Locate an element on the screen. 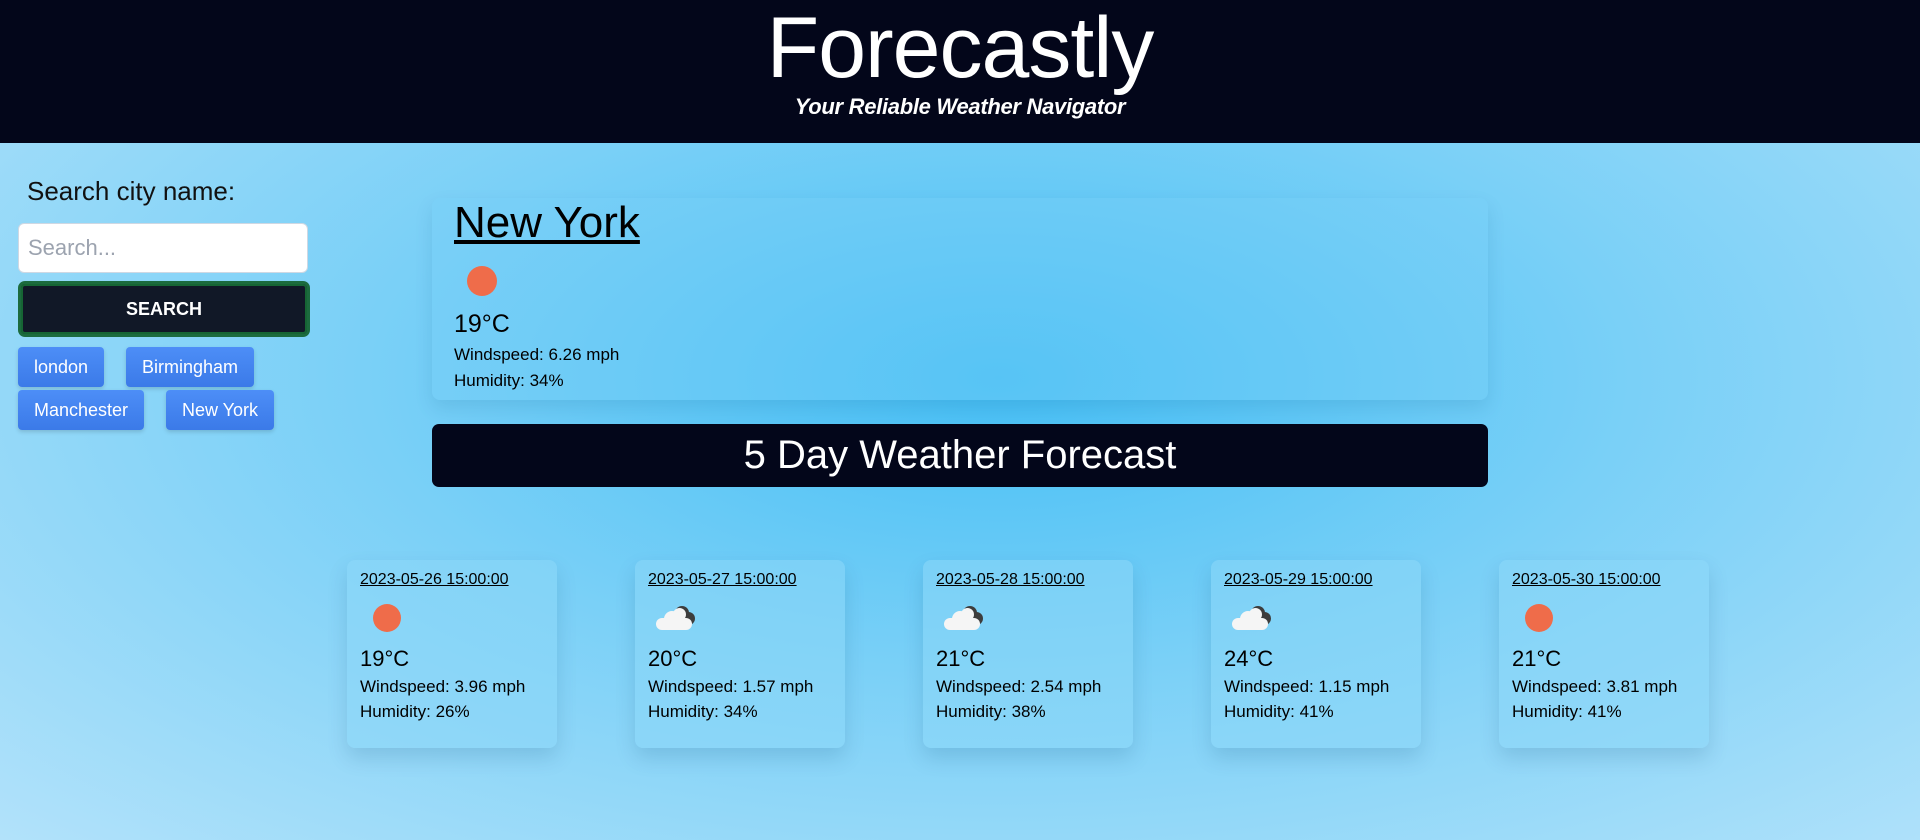 Image resolution: width=1920 pixels, height=840 pixels. forecast-humidity: Humidity: 34% is located at coordinates (703, 711).